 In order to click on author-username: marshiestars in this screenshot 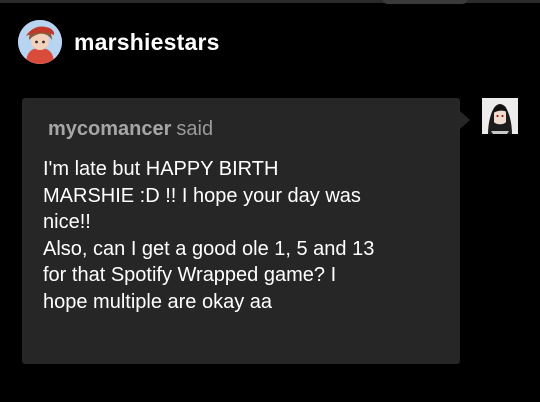, I will do `click(147, 42)`.